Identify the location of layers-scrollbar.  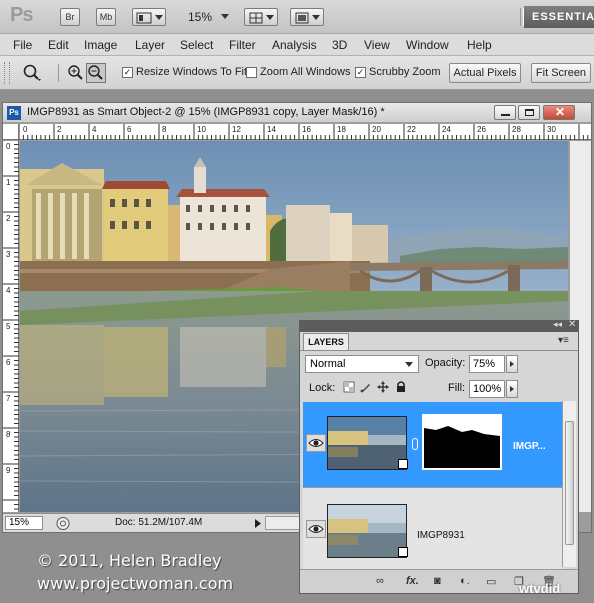
(569, 484).